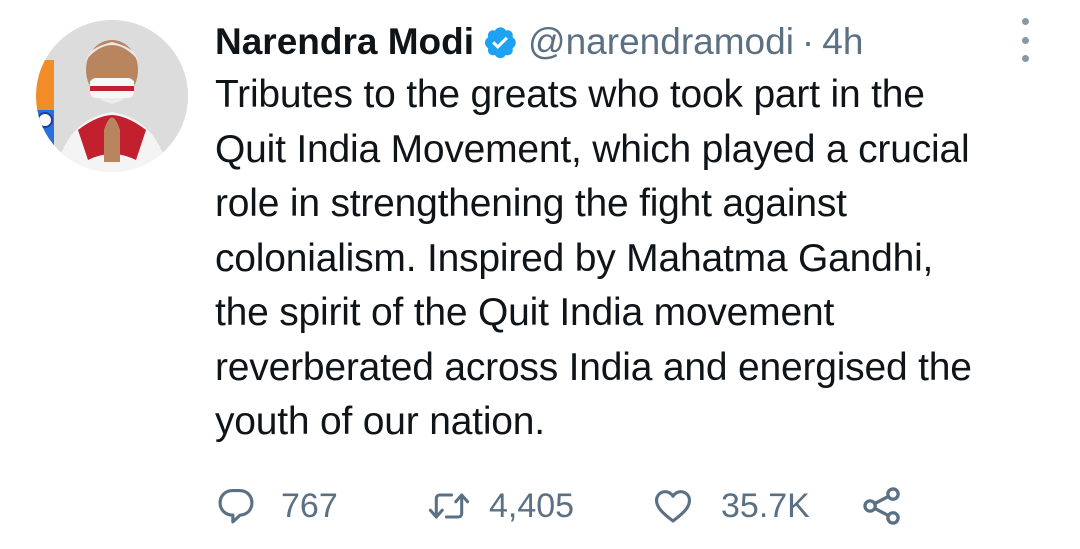  What do you see at coordinates (595, 506) in the screenshot?
I see `tweet-actions: 767 4,405 35.7K` at bounding box center [595, 506].